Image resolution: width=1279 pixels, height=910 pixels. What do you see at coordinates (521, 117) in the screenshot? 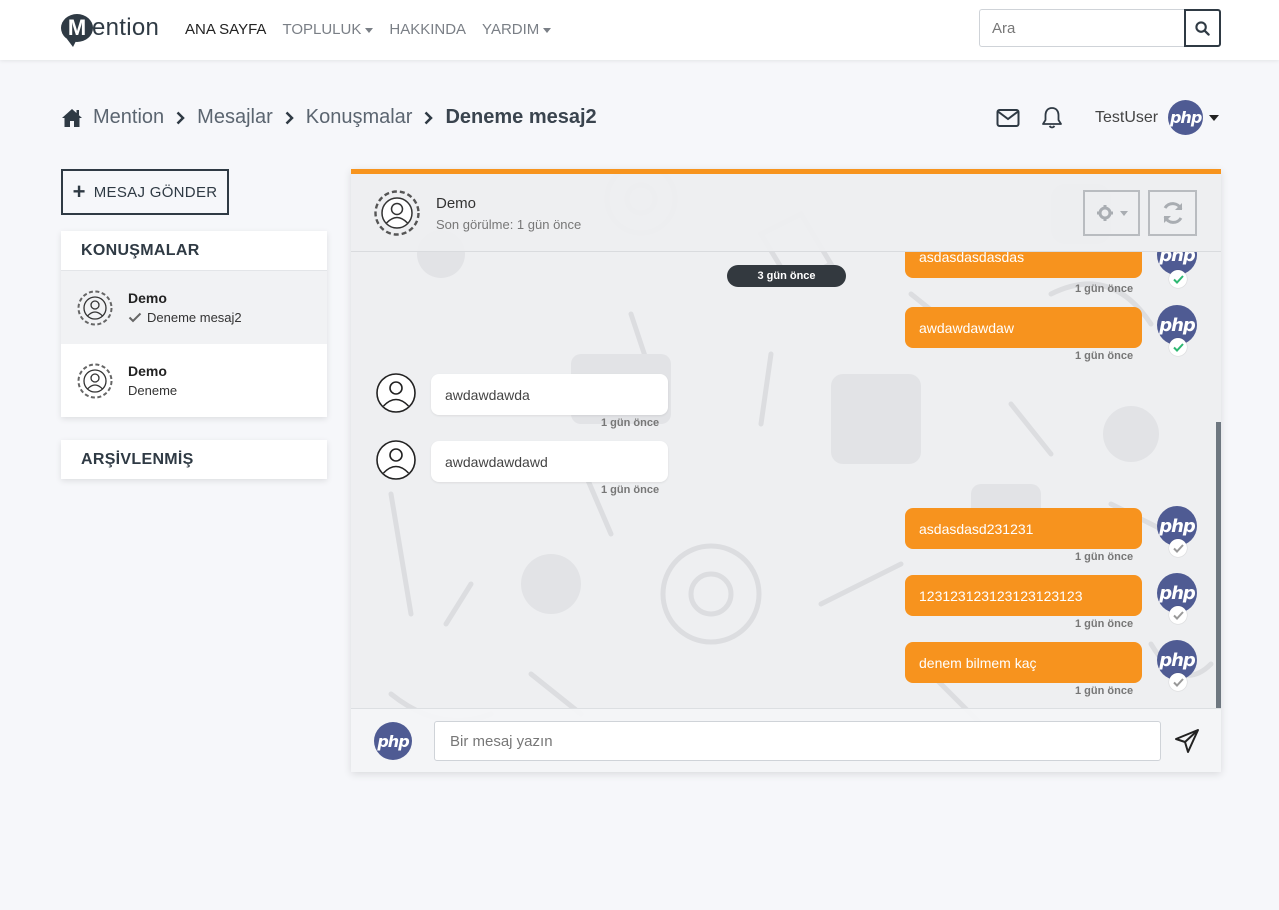
I see `breadcrumb-current: Deneme mesaj2` at bounding box center [521, 117].